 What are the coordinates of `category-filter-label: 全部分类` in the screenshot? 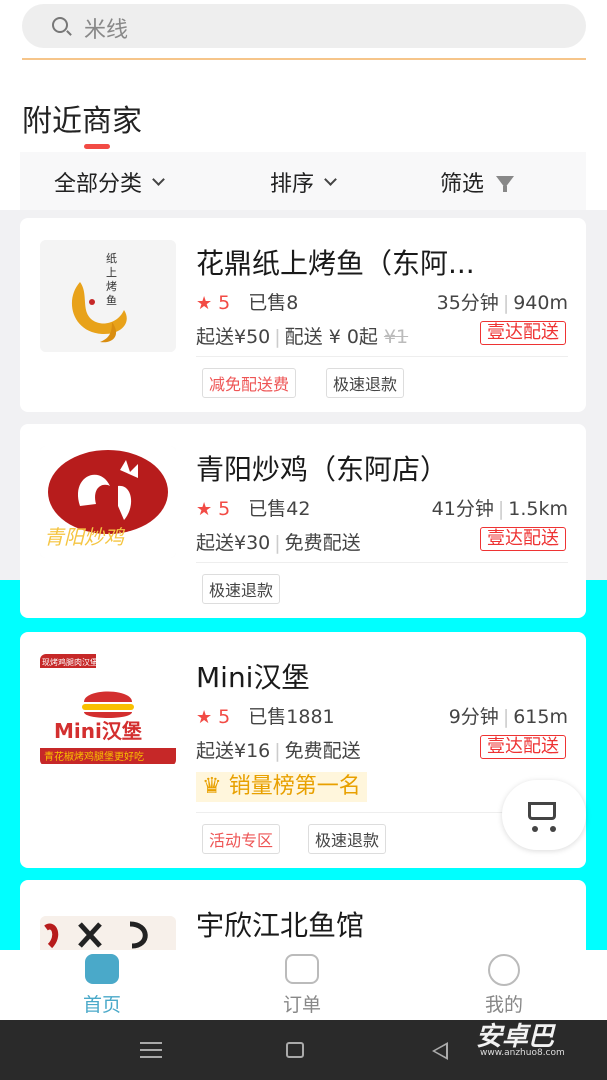 It's located at (98, 184).